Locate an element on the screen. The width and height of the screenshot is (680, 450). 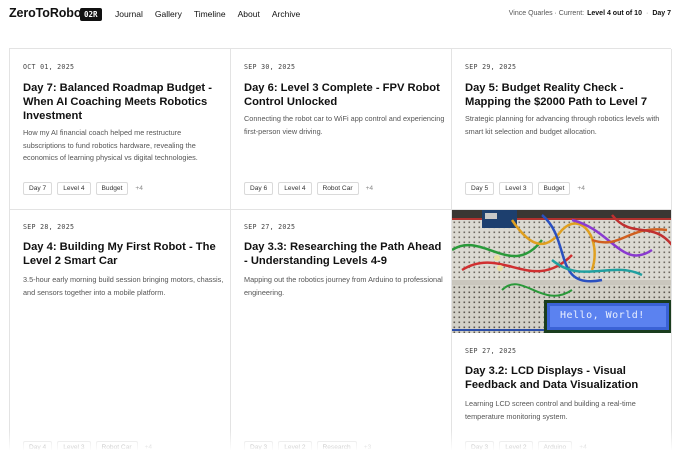
nav-journal: Journal is located at coordinates (129, 14).